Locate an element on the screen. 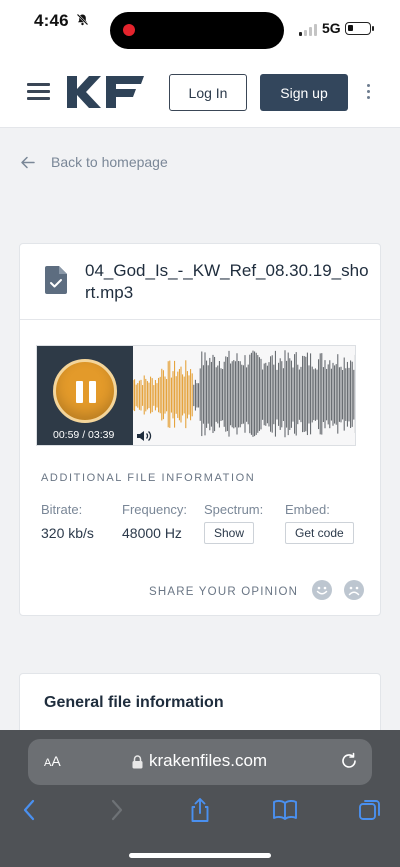  spectrum-info: Spectrum: Show is located at coordinates (233, 523).